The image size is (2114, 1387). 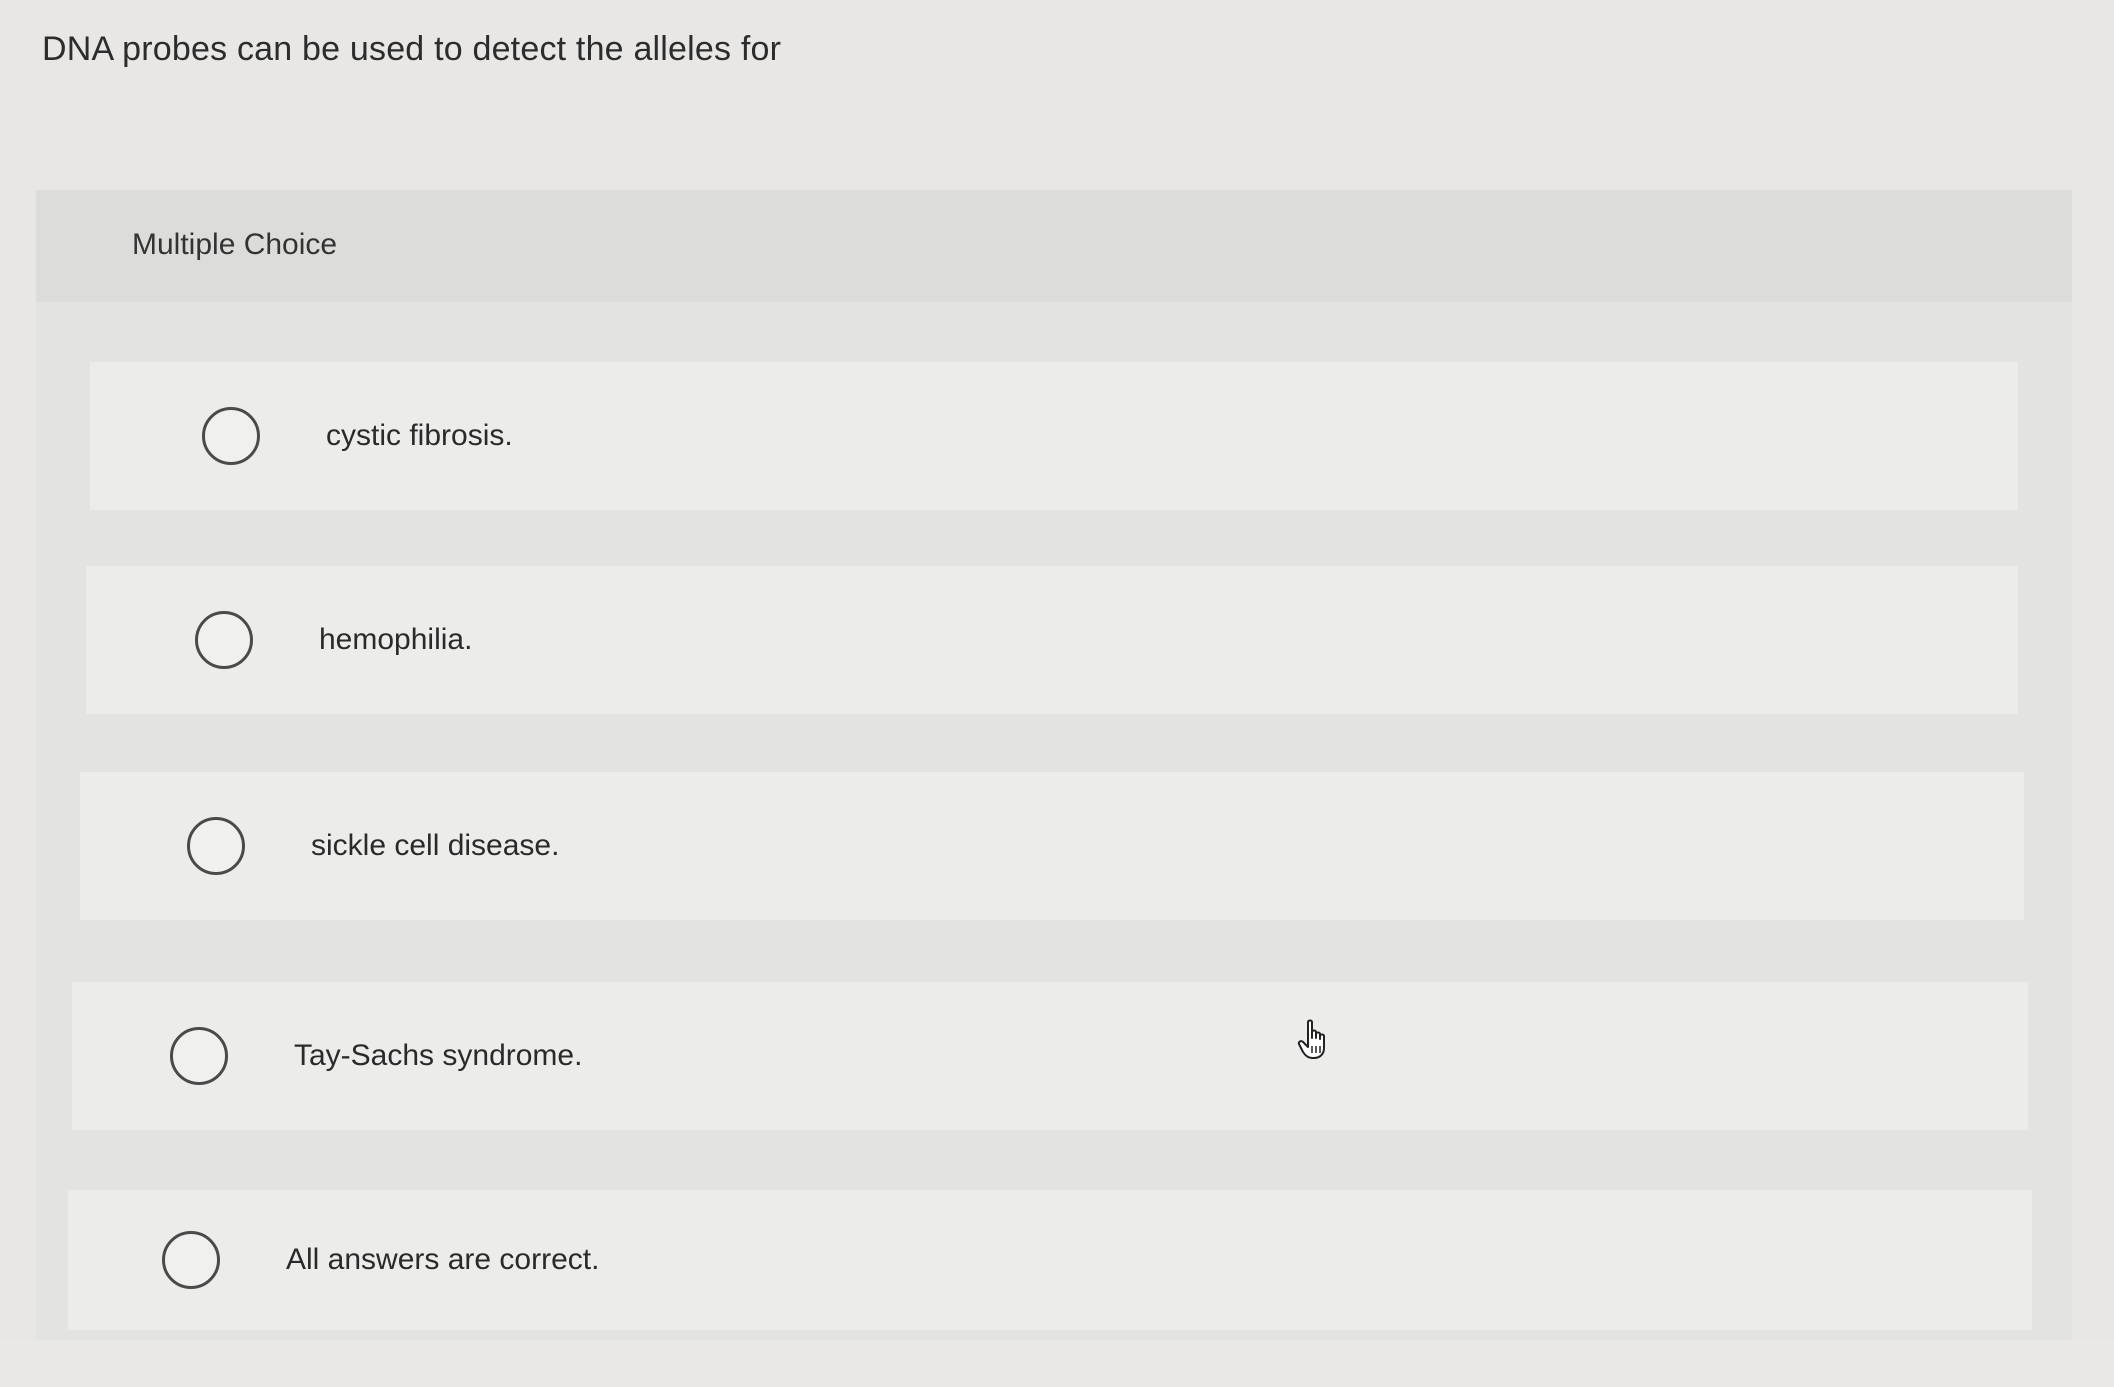 What do you see at coordinates (1054, 436) in the screenshot?
I see `option-cystic-fibrosis: cystic fibrosis.` at bounding box center [1054, 436].